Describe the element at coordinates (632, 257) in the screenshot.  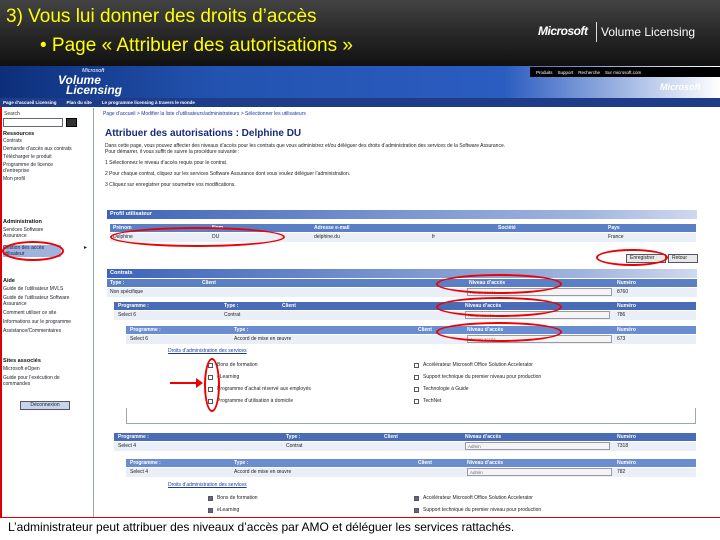
I see `annotation-ellipse-save` at that location.